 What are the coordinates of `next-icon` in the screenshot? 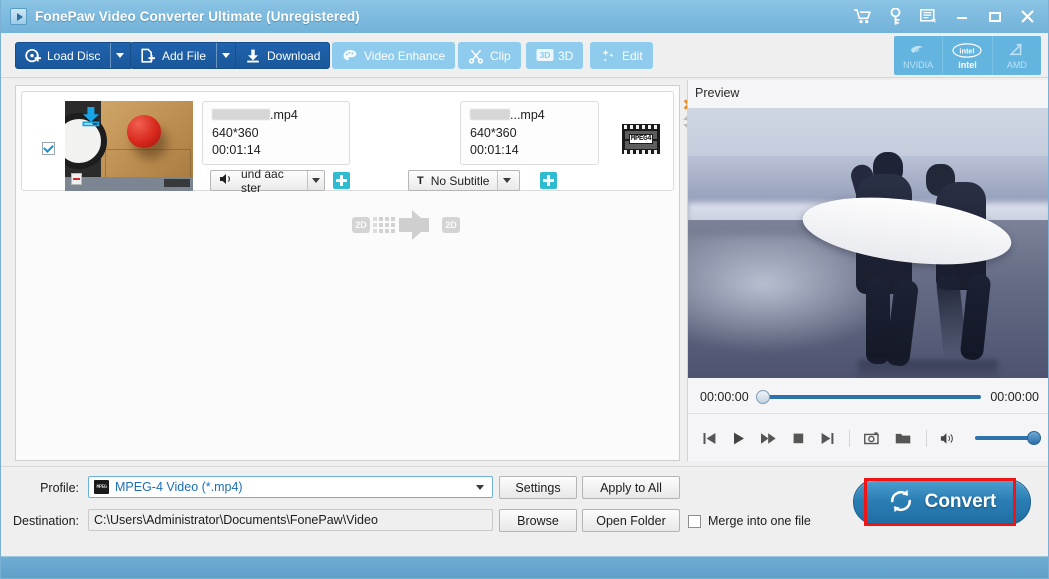 It's located at (827, 438).